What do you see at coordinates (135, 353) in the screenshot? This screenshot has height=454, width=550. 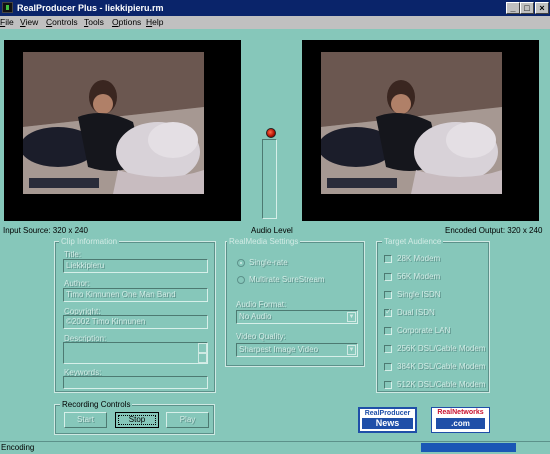 I see `description-field` at bounding box center [135, 353].